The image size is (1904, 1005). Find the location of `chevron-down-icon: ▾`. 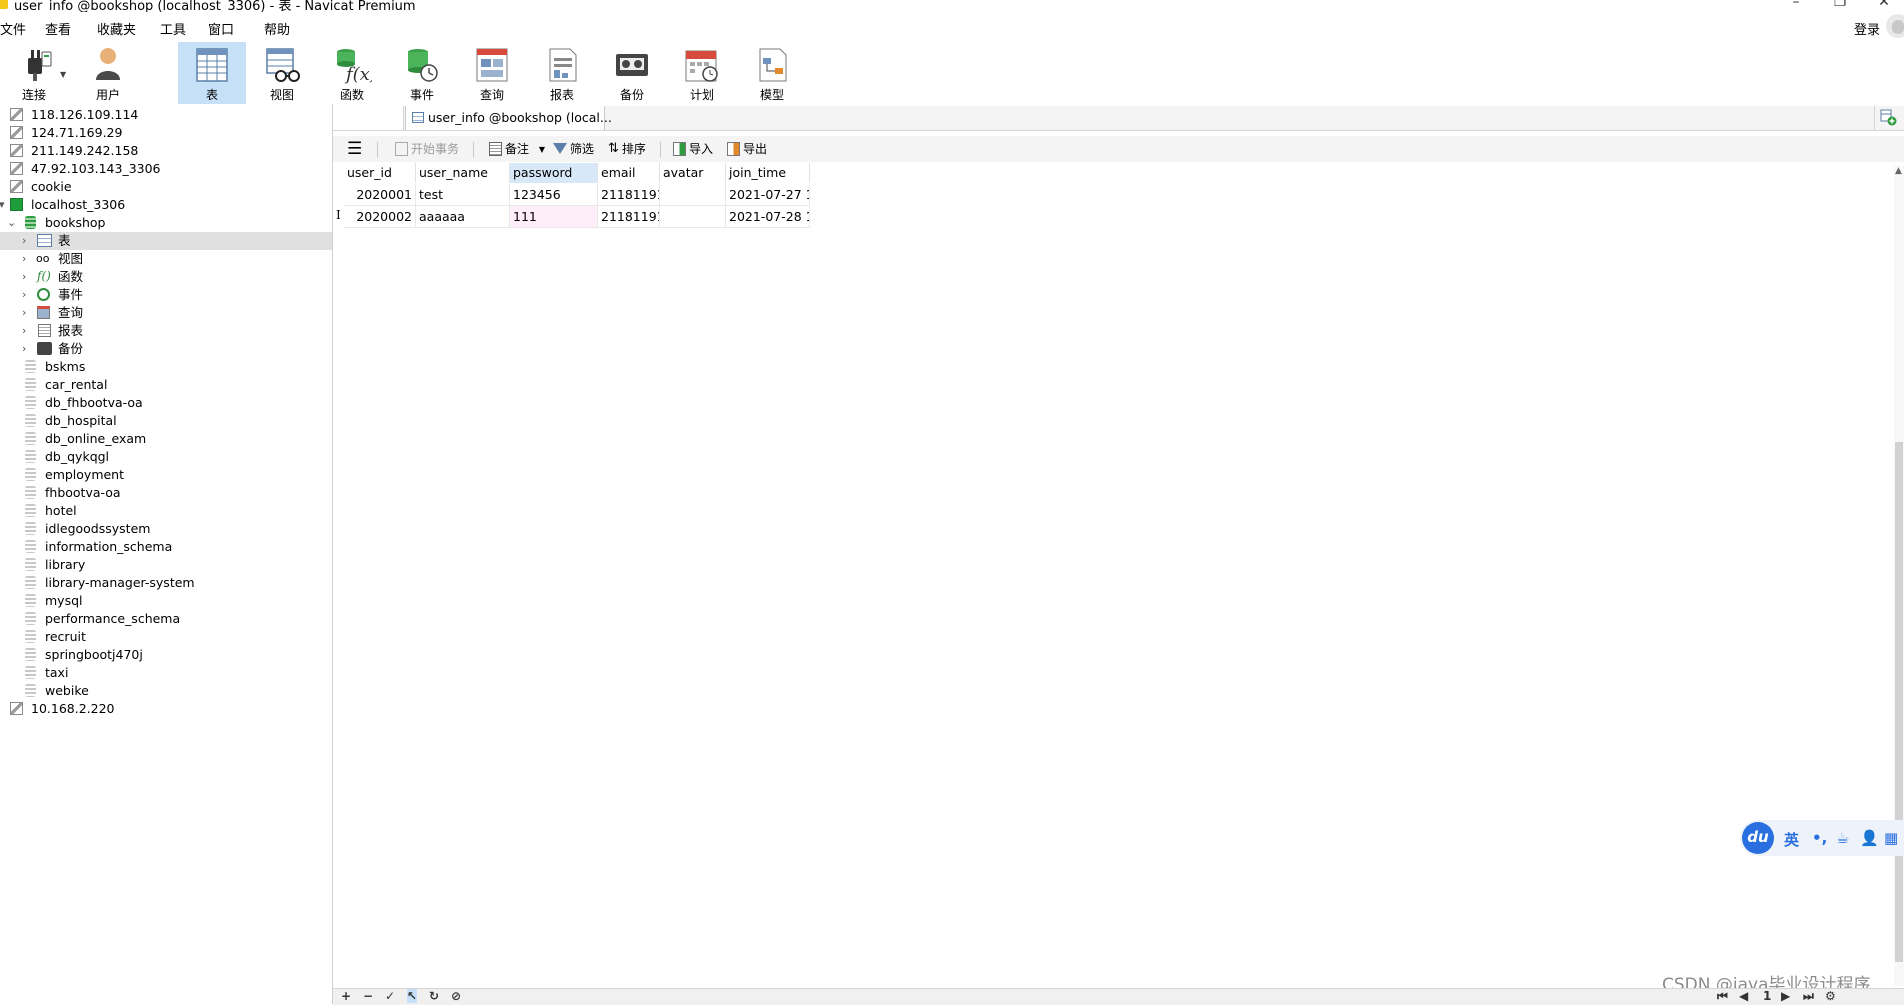

chevron-down-icon: ▾ is located at coordinates (2, 205).